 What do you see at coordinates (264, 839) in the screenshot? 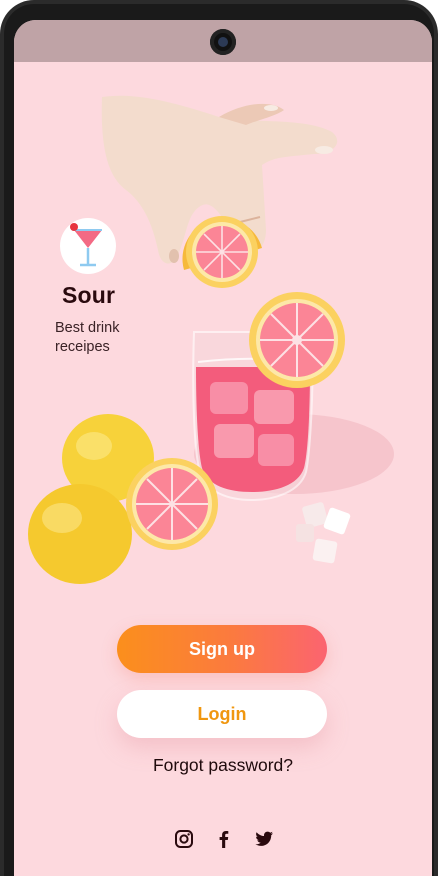
I see `twitter-icon` at bounding box center [264, 839].